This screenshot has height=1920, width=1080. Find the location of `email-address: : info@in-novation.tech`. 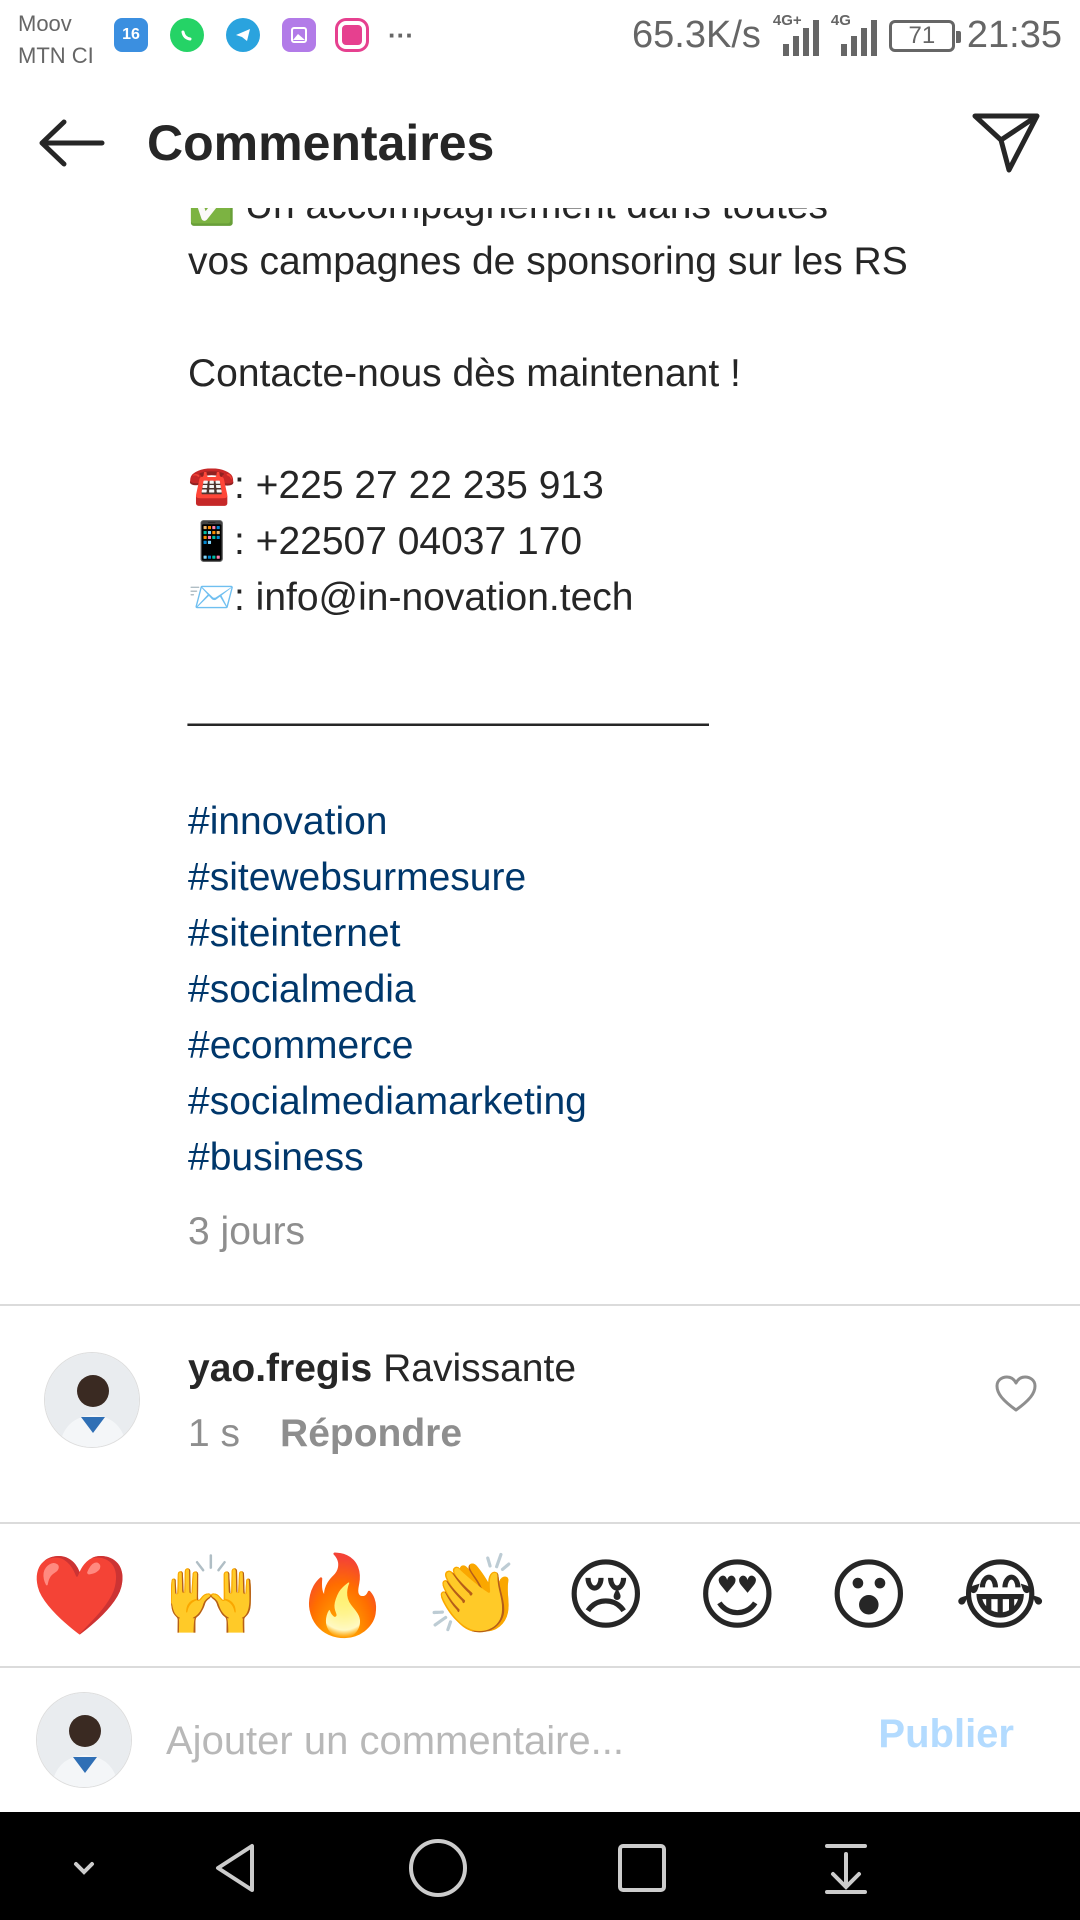

email-address: : info@in-novation.tech is located at coordinates (434, 597).